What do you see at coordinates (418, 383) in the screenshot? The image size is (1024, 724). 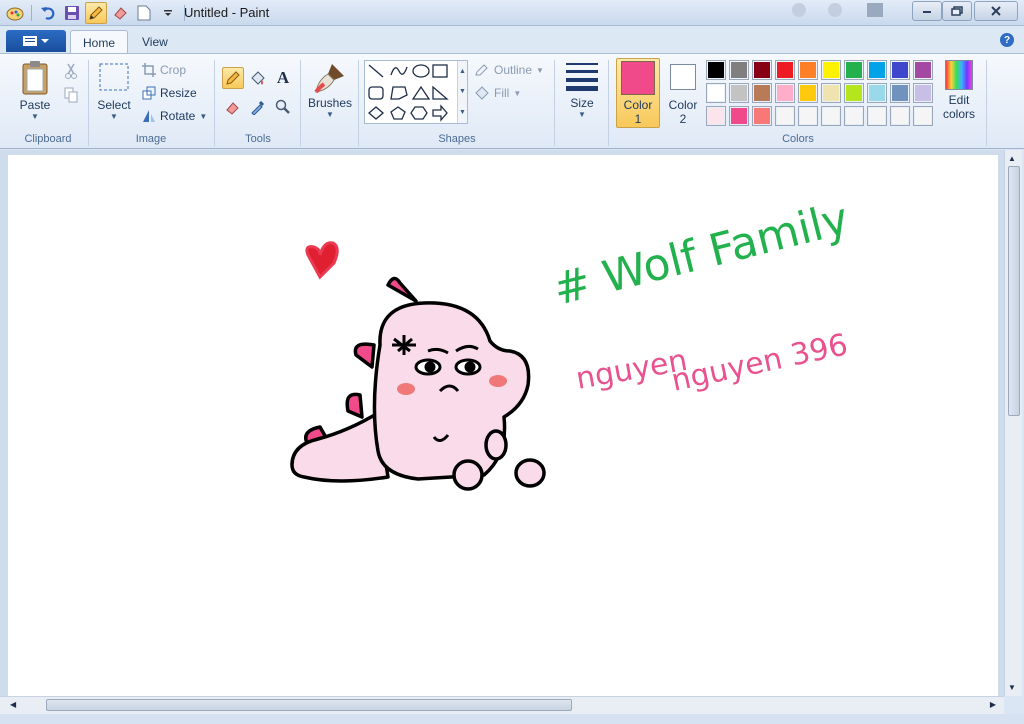 I see `pink-dinosaur-drawing` at bounding box center [418, 383].